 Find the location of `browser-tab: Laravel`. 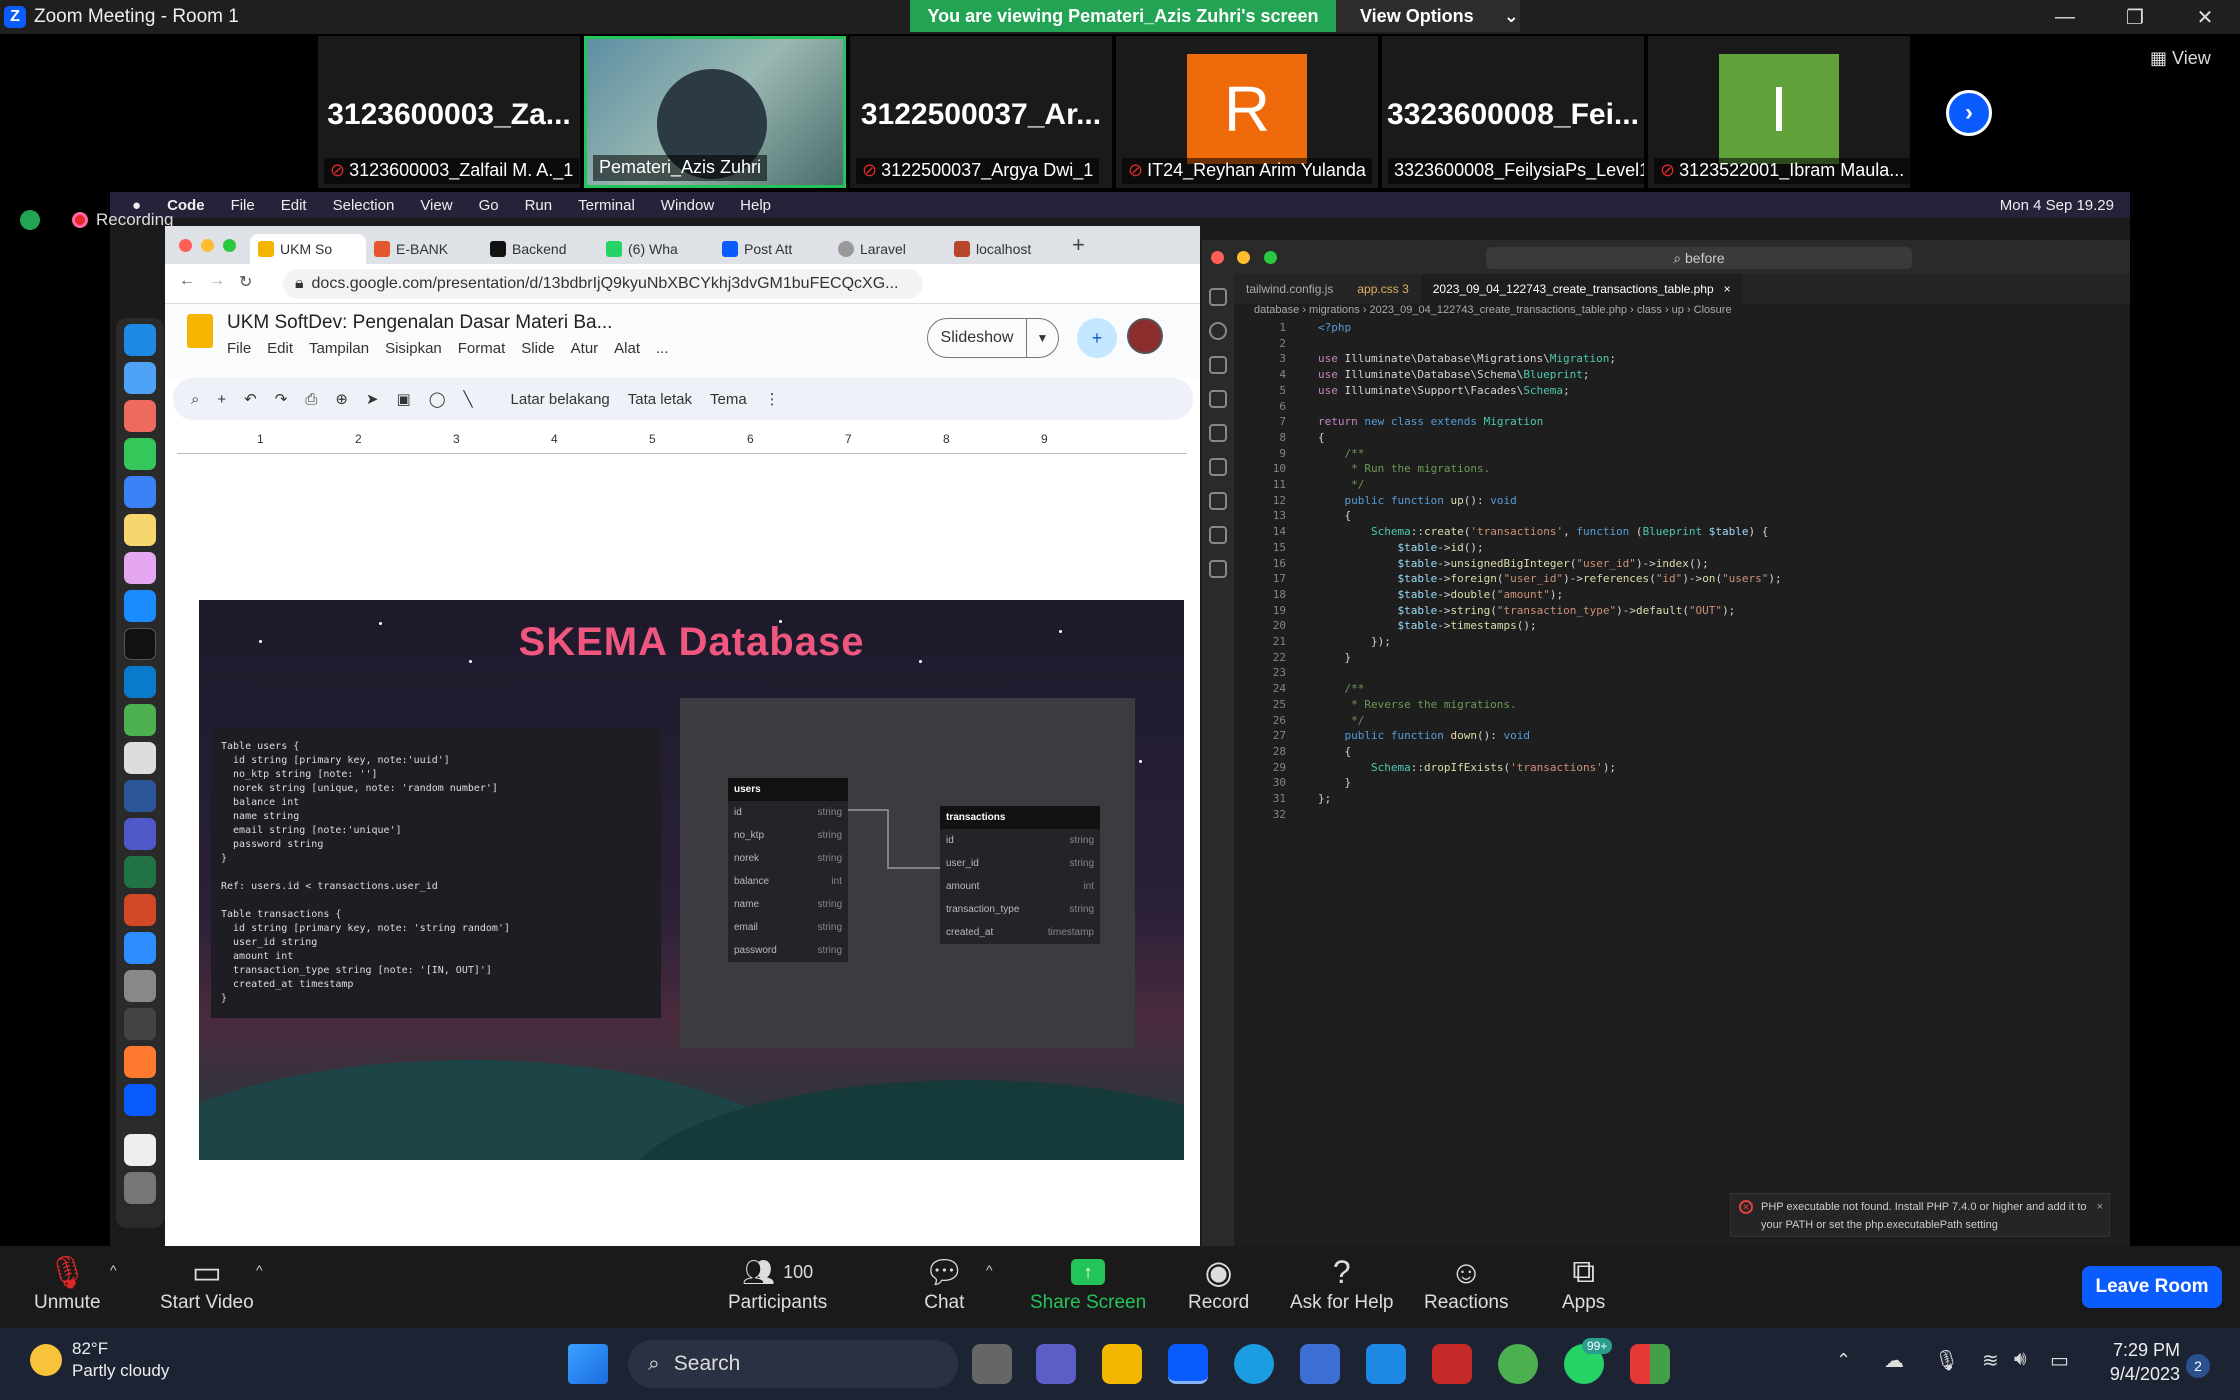

browser-tab: Laravel is located at coordinates (888, 249).